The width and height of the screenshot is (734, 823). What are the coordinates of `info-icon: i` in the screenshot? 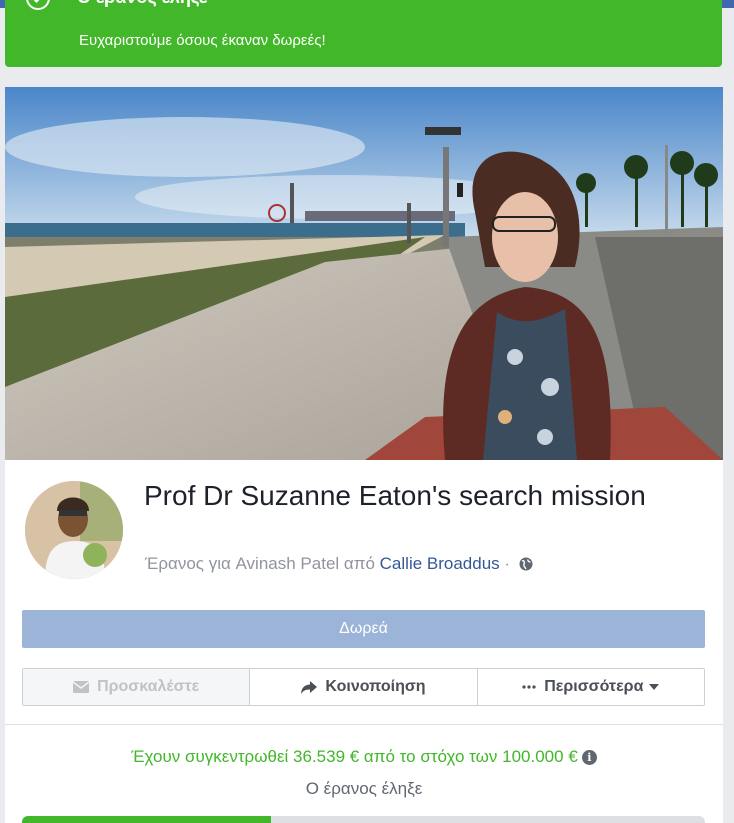 It's located at (589, 757).